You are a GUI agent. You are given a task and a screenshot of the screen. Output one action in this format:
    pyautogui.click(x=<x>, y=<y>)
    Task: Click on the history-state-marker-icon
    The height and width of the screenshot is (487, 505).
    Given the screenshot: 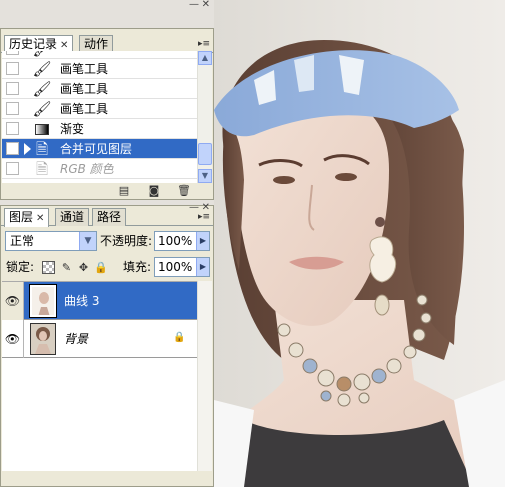 What is the action you would take?
    pyautogui.click(x=27, y=149)
    